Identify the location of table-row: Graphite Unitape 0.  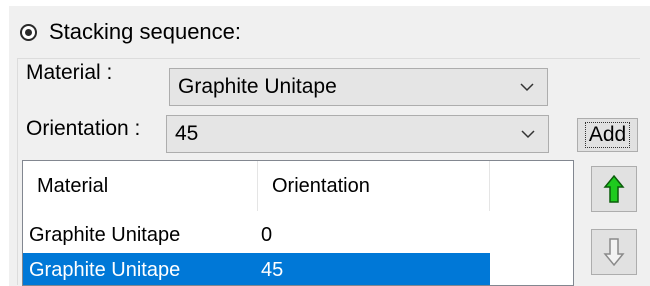
(256, 235).